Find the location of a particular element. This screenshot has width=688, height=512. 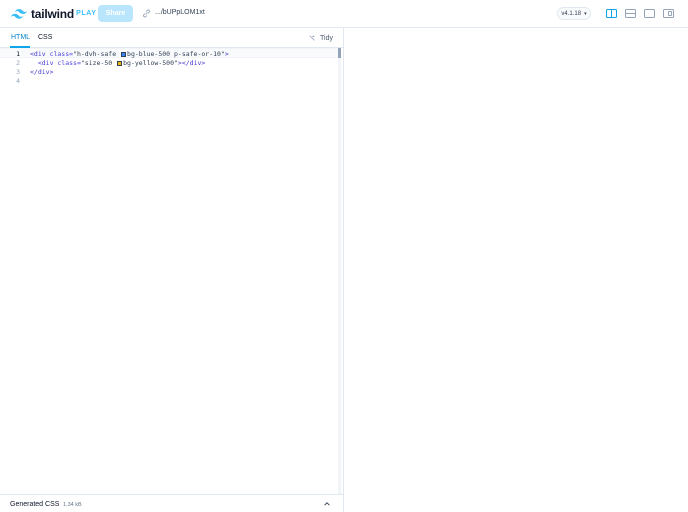

editor-tabs: HTML CSS Tidy is located at coordinates (171, 38).